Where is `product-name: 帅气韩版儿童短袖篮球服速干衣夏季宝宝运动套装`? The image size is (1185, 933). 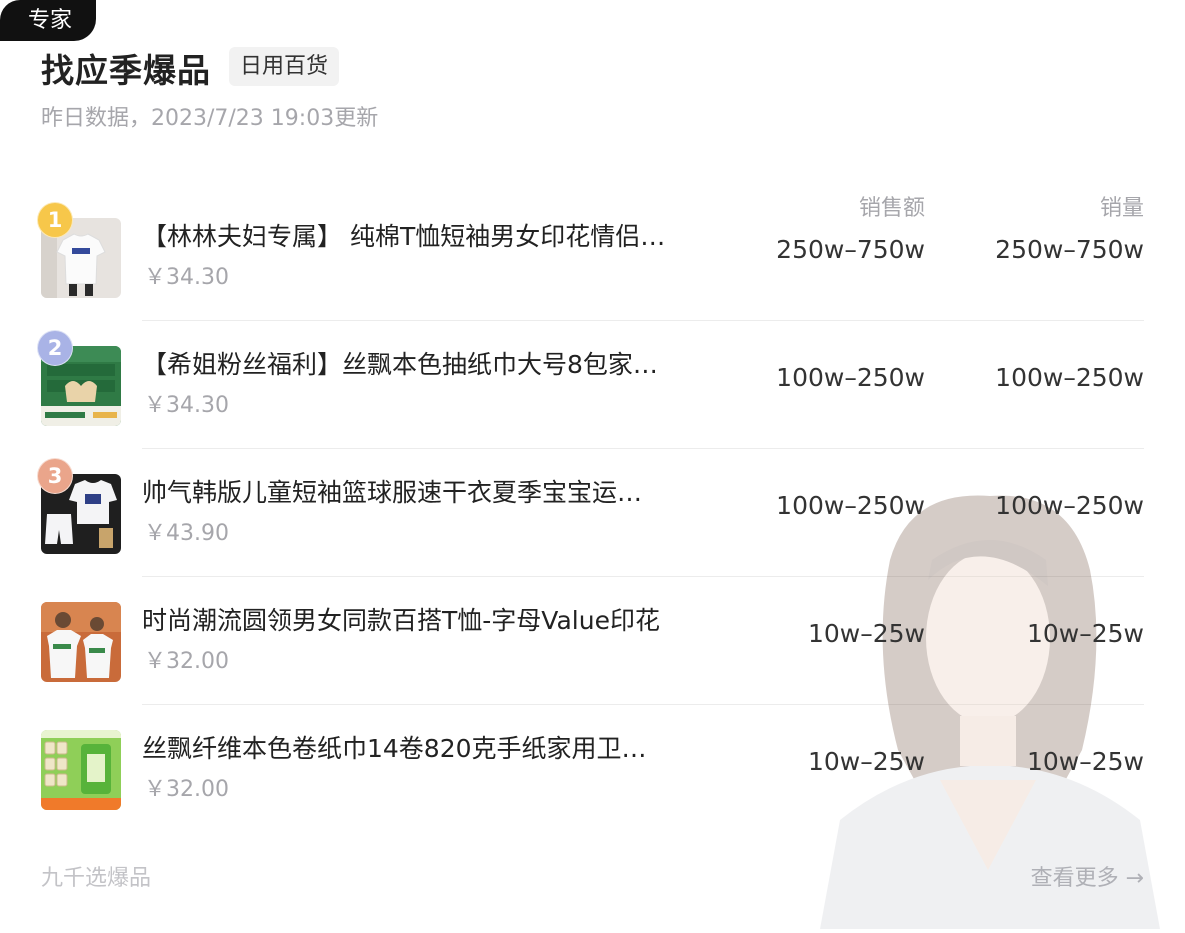
product-name: 帅气韩版儿童短袖篮球服速干衣夏季宝宝运动套装 is located at coordinates (404, 491).